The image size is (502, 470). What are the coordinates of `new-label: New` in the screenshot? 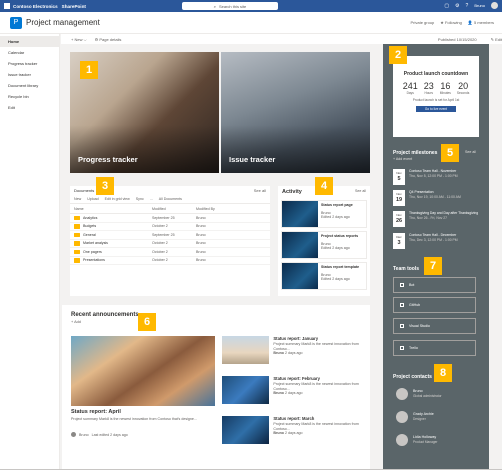 It's located at (78, 39).